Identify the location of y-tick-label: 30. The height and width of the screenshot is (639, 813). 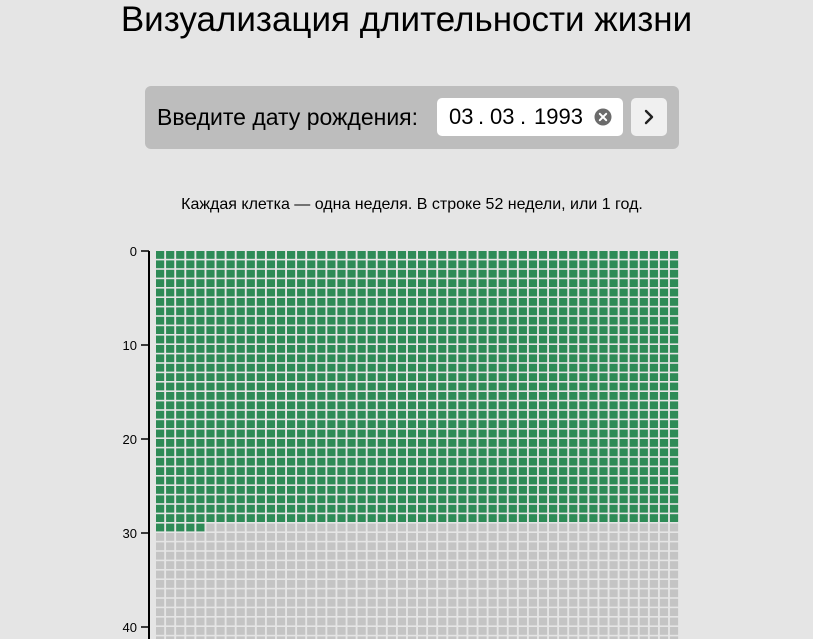
(130, 533).